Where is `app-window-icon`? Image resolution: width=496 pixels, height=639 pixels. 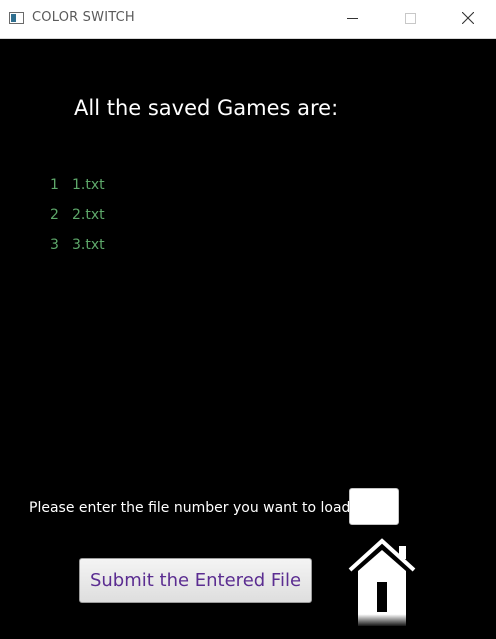
app-window-icon is located at coordinates (16, 18).